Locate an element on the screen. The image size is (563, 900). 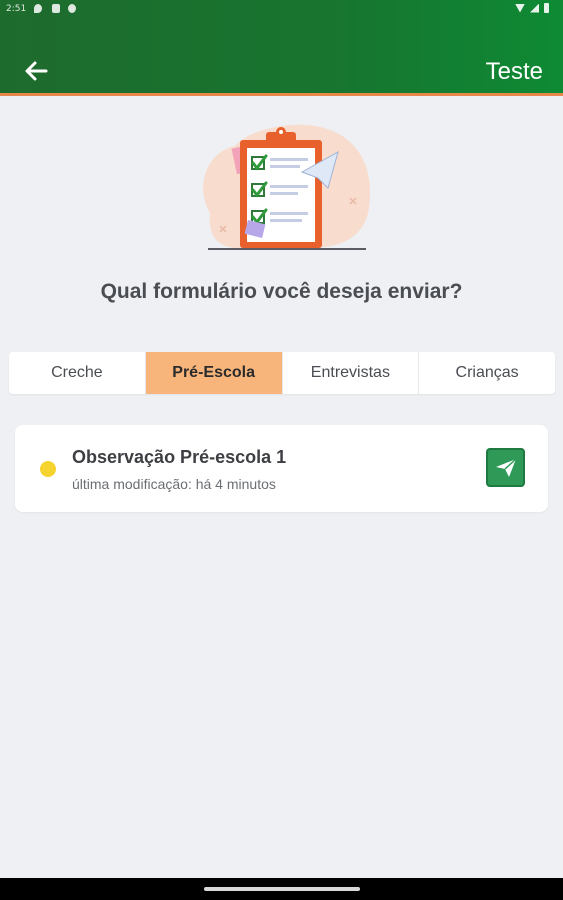
form-tabs: Creche Pré-Escola Entrevistas Crianças is located at coordinates (282, 373).